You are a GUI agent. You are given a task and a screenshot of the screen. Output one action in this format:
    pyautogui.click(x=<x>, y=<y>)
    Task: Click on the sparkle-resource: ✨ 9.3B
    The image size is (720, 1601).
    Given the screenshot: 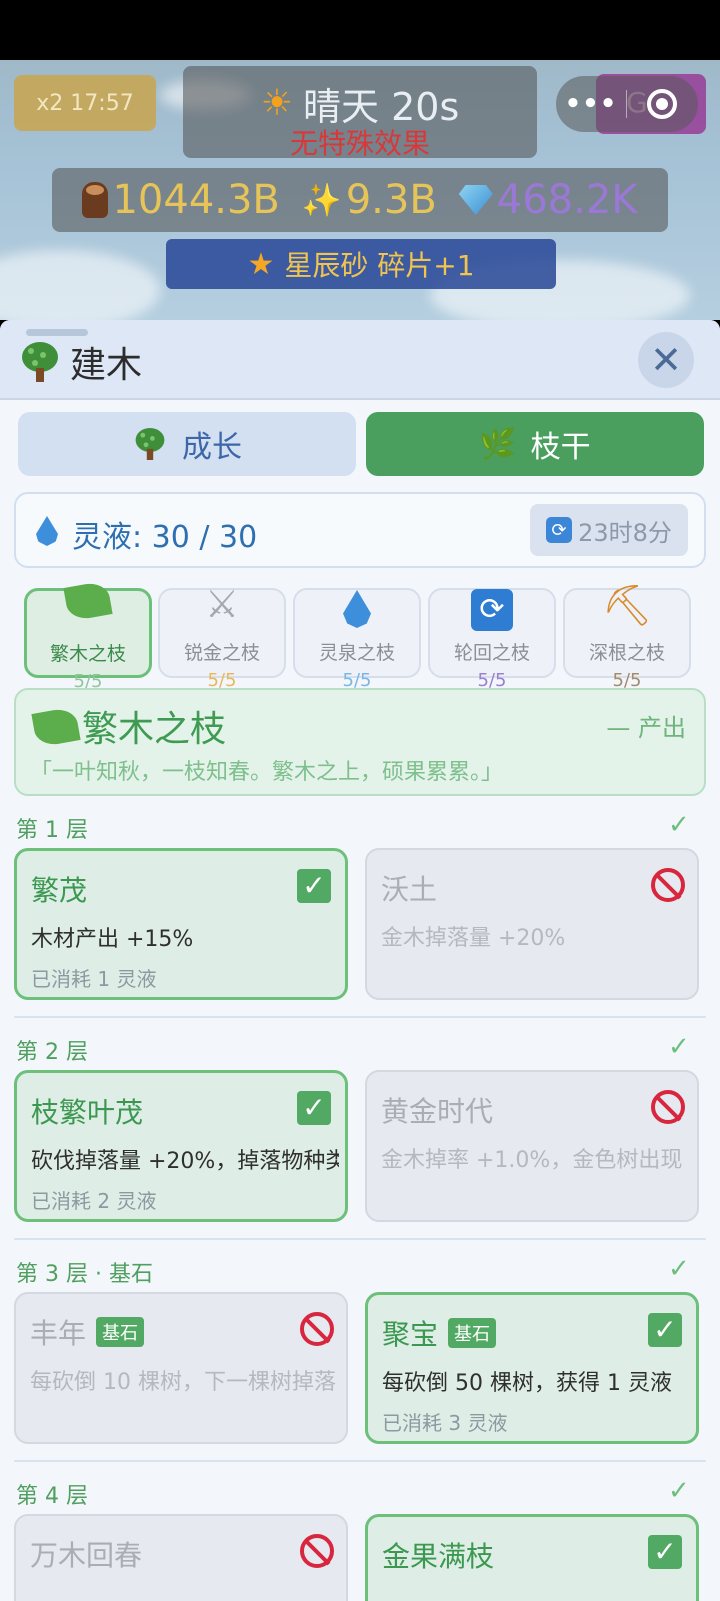 What is the action you would take?
    pyautogui.click(x=369, y=200)
    